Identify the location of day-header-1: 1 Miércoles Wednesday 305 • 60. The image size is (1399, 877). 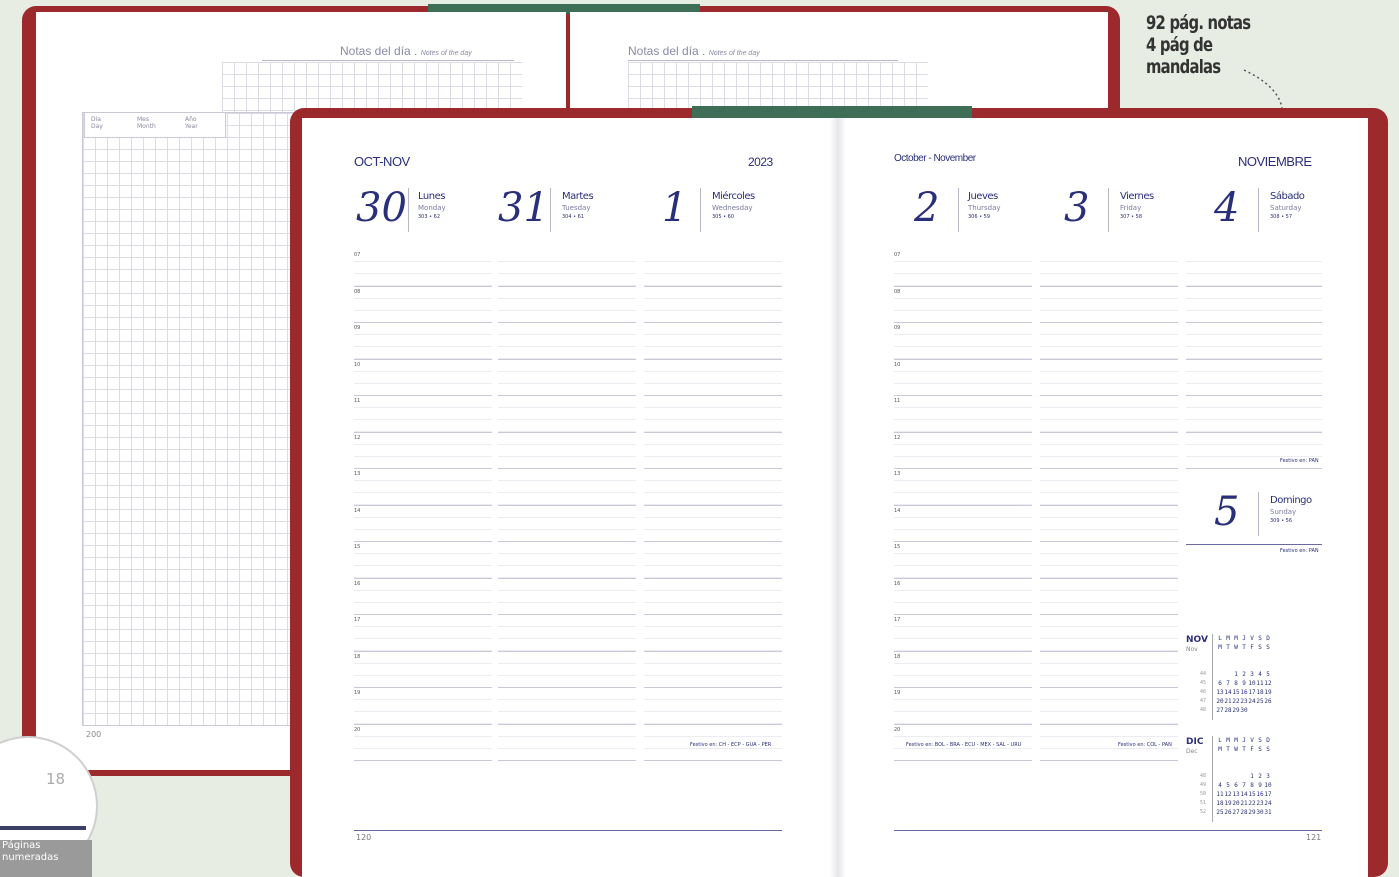
(732, 213).